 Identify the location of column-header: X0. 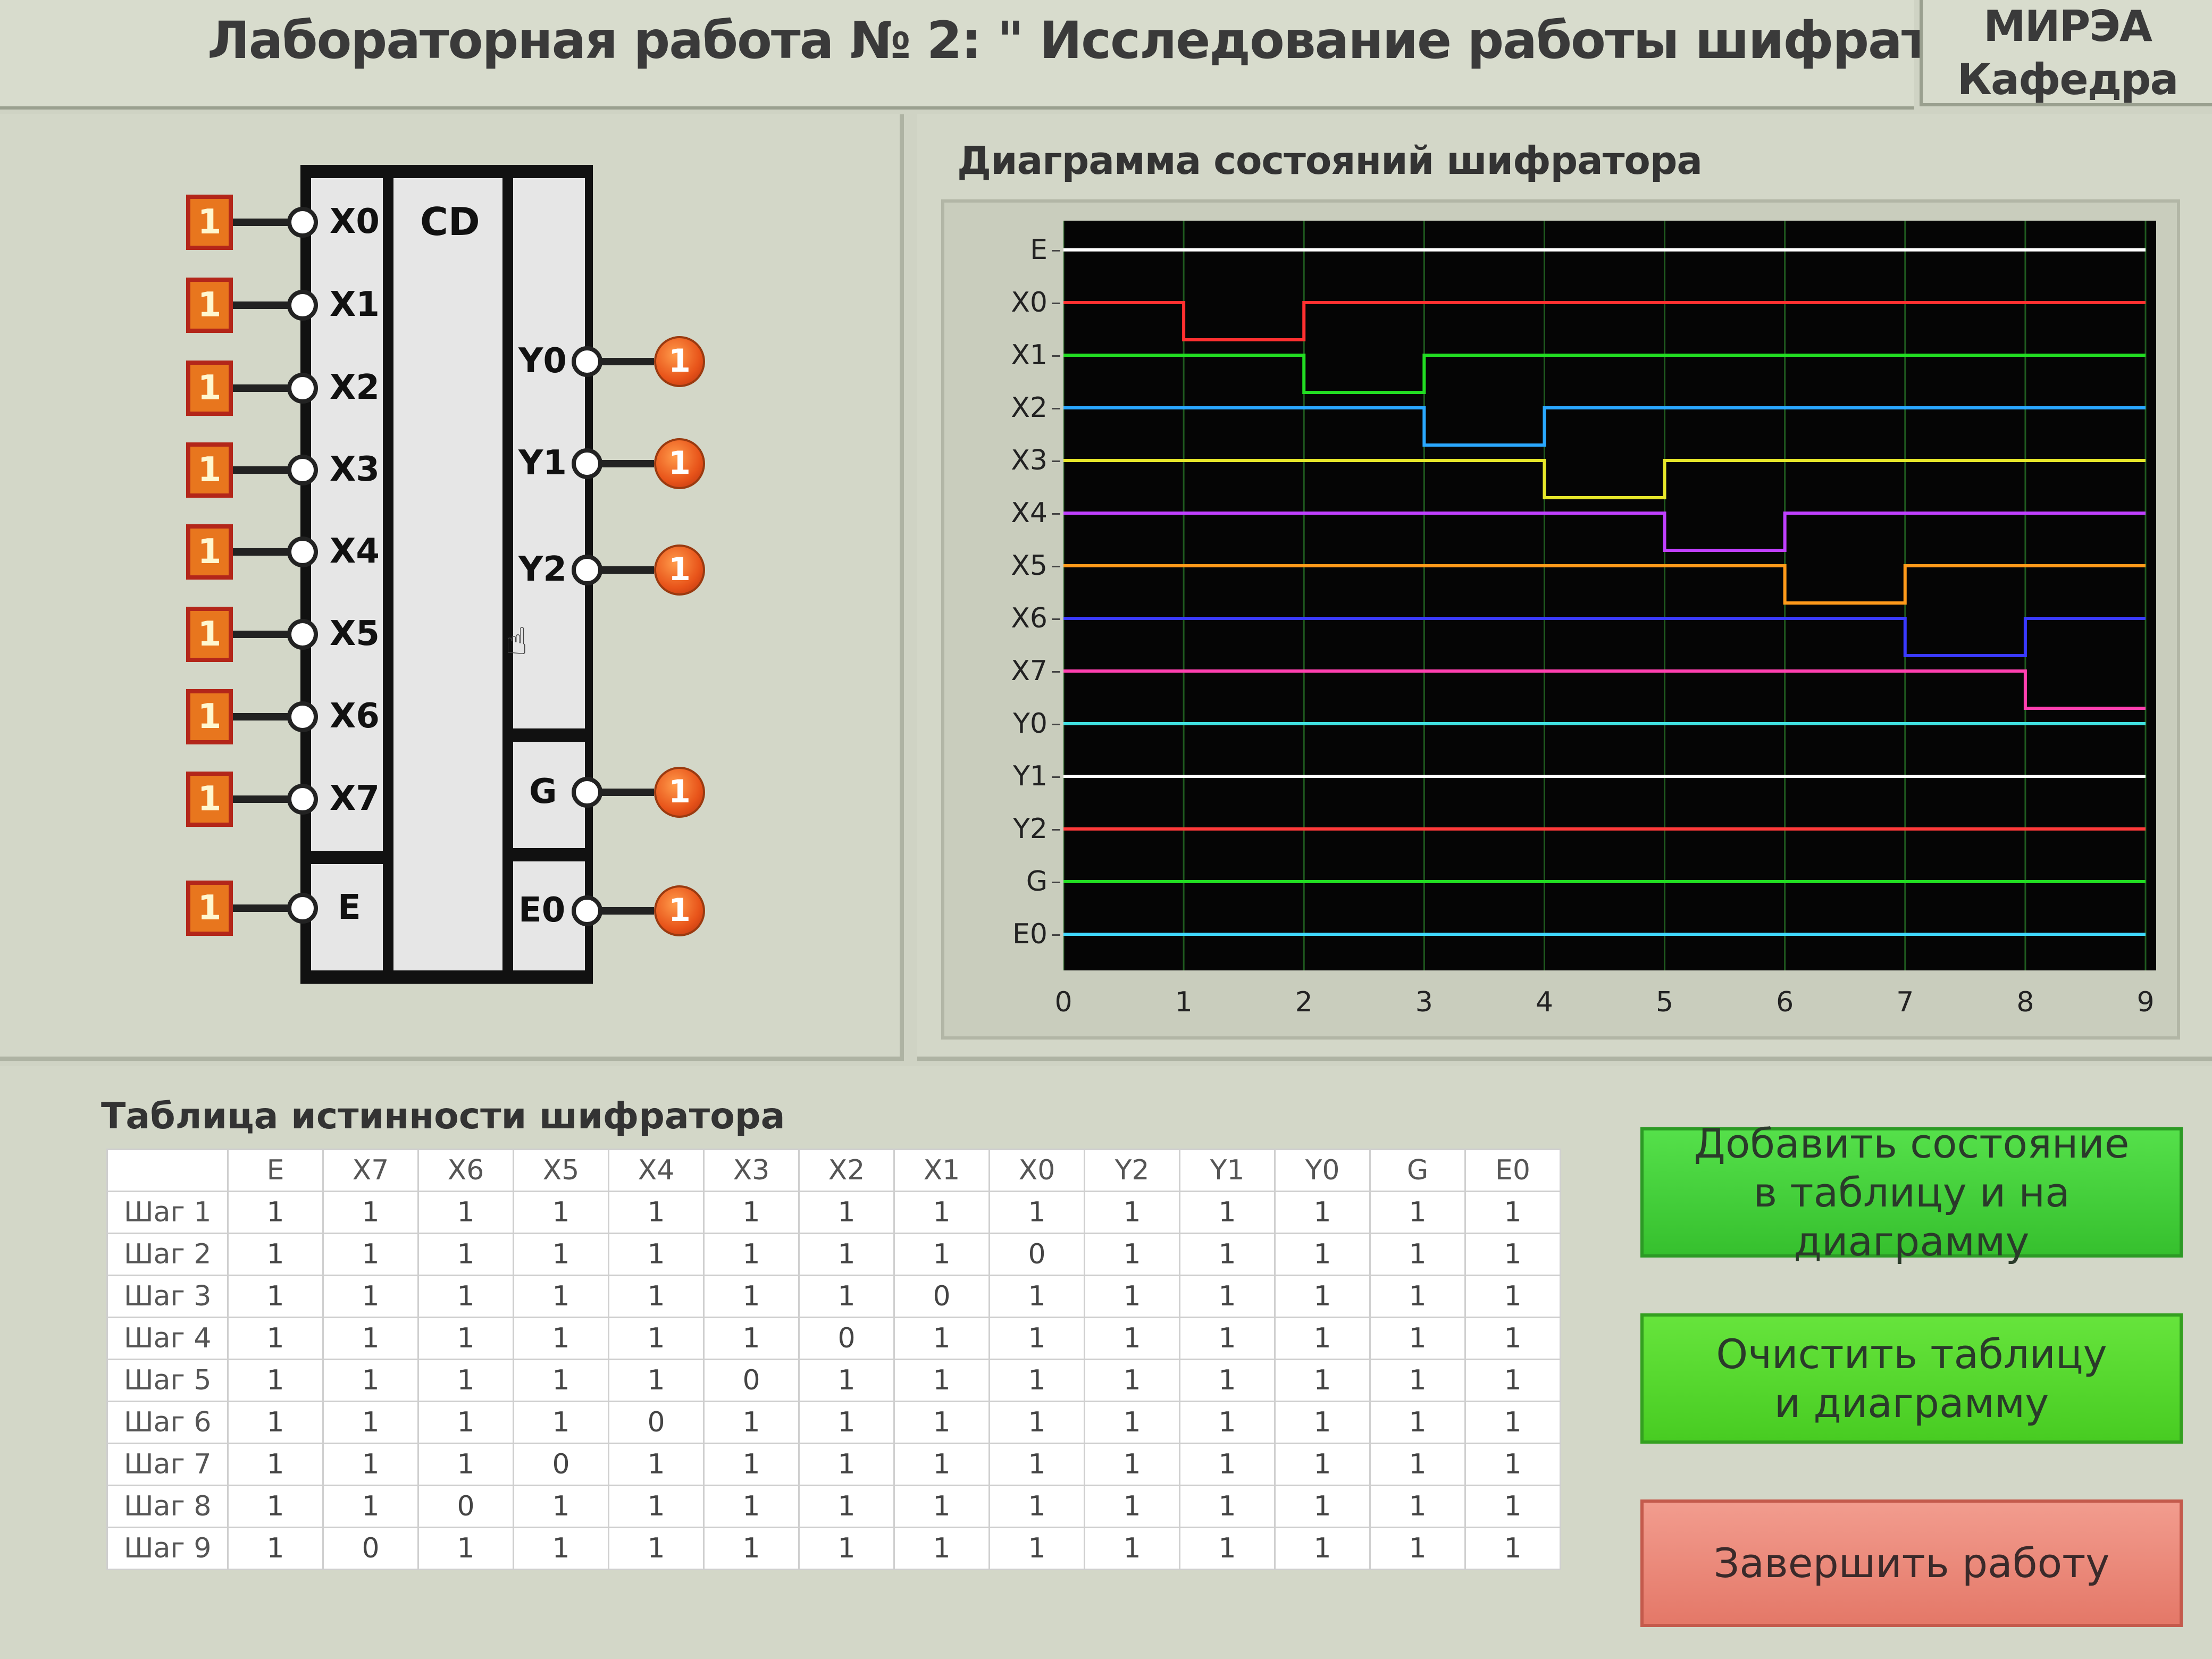
(1036, 1170).